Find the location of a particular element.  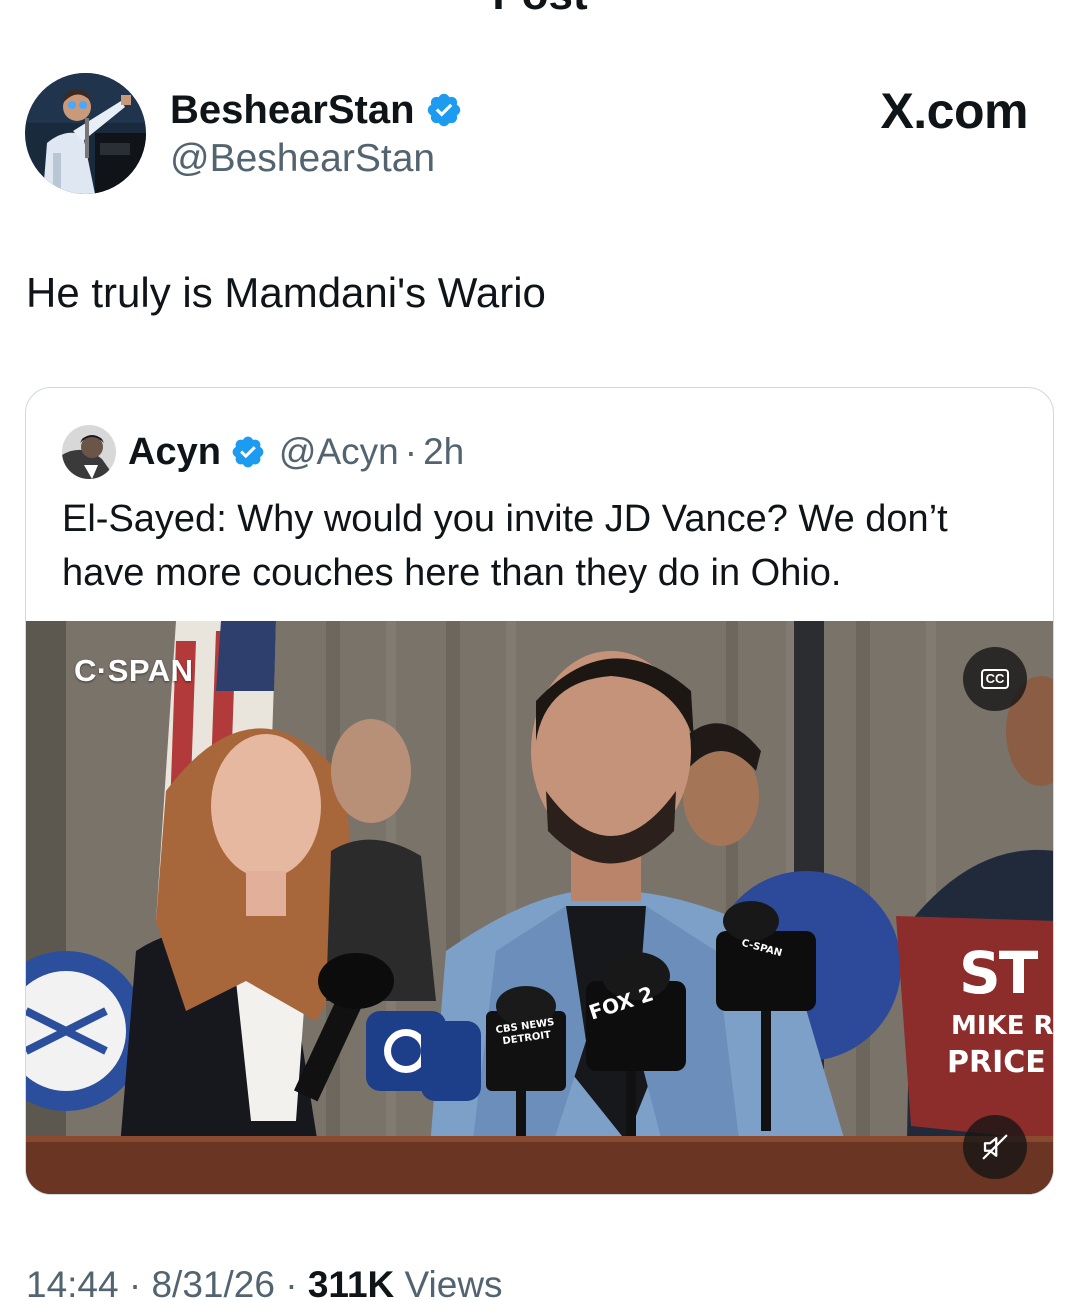

quote-author-handle: @Acyn is located at coordinates (339, 452).